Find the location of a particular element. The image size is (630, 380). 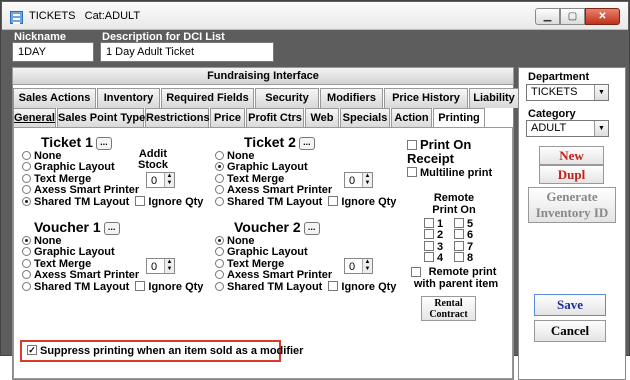

generate-inventory-id-button: Generate Inventory ID is located at coordinates (572, 205).